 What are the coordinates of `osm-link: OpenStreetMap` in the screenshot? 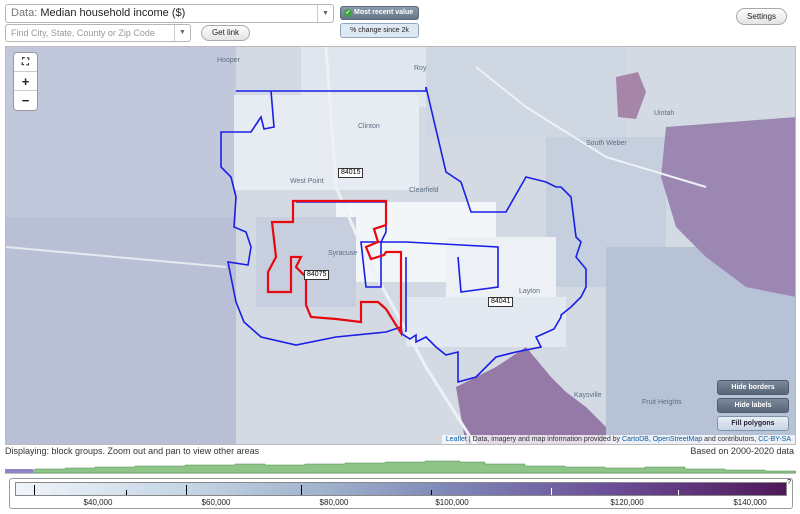 It's located at (677, 439).